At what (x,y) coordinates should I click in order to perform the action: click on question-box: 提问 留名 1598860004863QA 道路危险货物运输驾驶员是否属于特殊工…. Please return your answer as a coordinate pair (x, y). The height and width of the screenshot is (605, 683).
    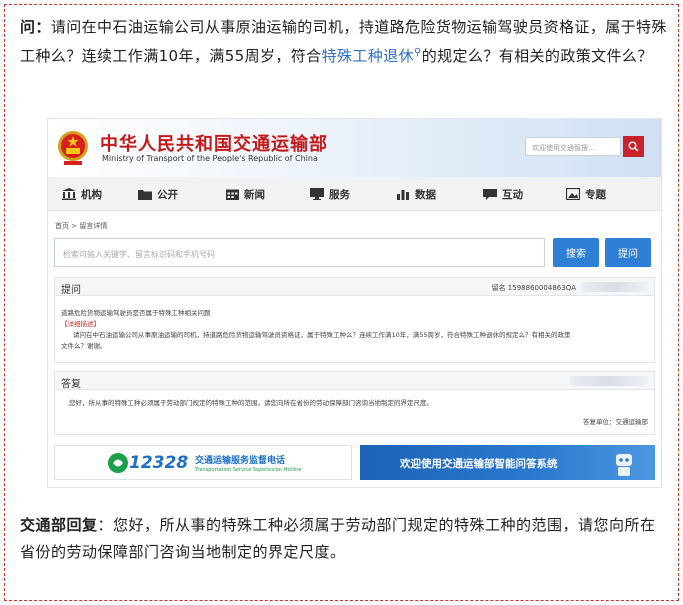
    Looking at the image, I should click on (354, 320).